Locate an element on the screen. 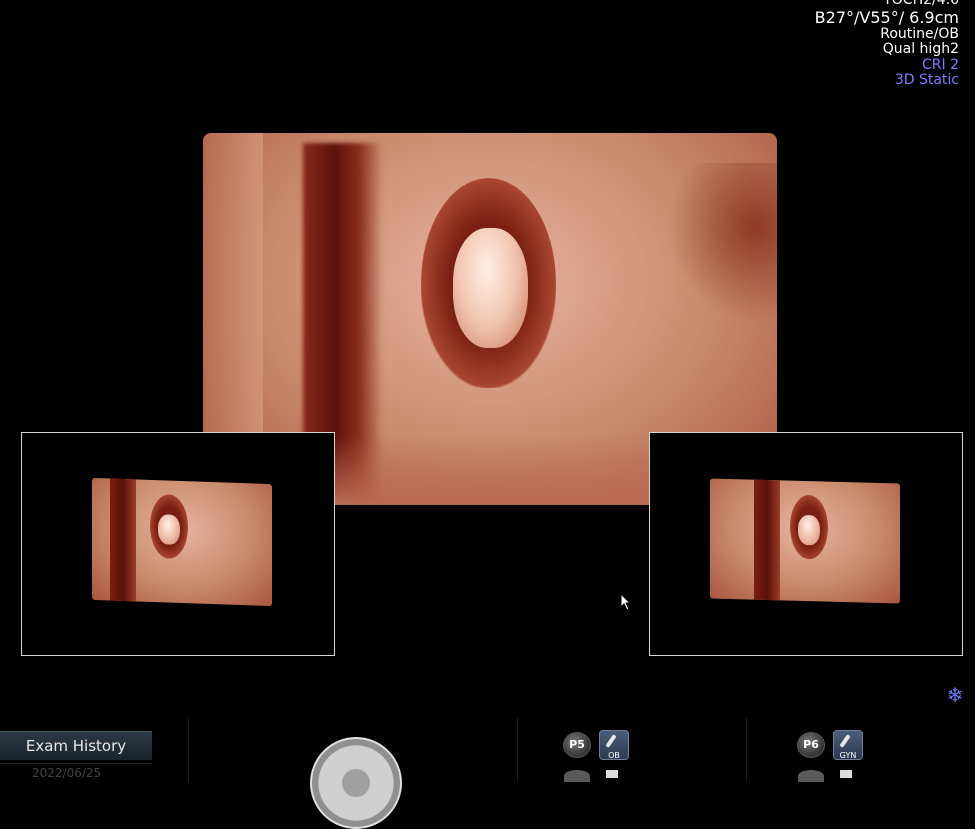 Image resolution: width=975 pixels, height=829 pixels. thumbnail-view-right is located at coordinates (806, 544).